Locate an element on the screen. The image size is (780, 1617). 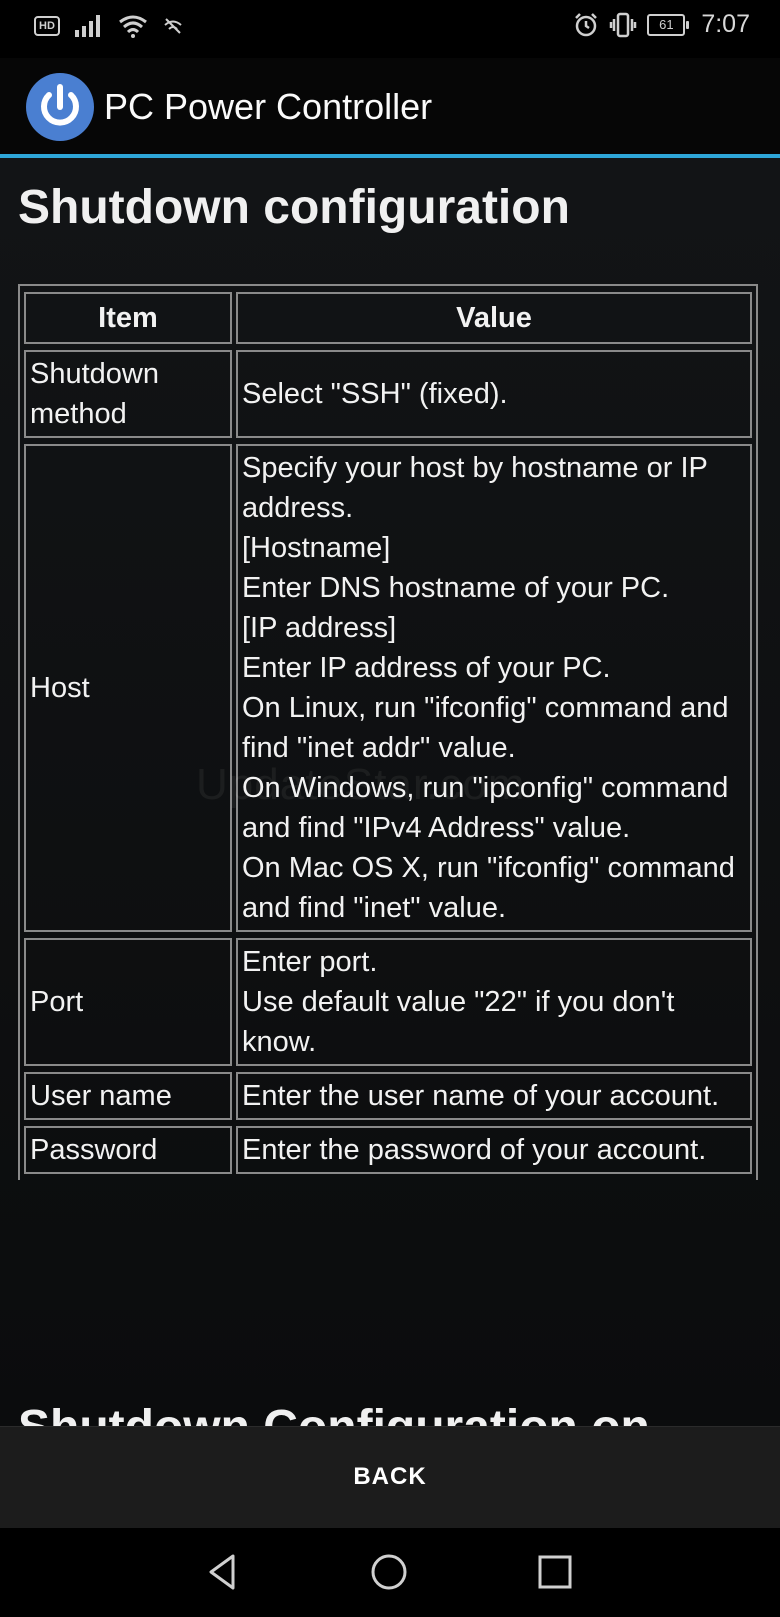
nav-recent-icon is located at coordinates (555, 1572).